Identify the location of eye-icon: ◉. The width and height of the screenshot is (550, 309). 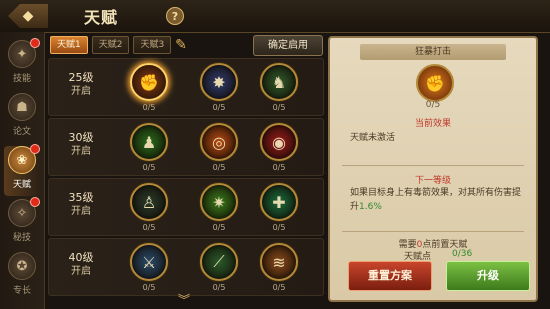
(279, 142).